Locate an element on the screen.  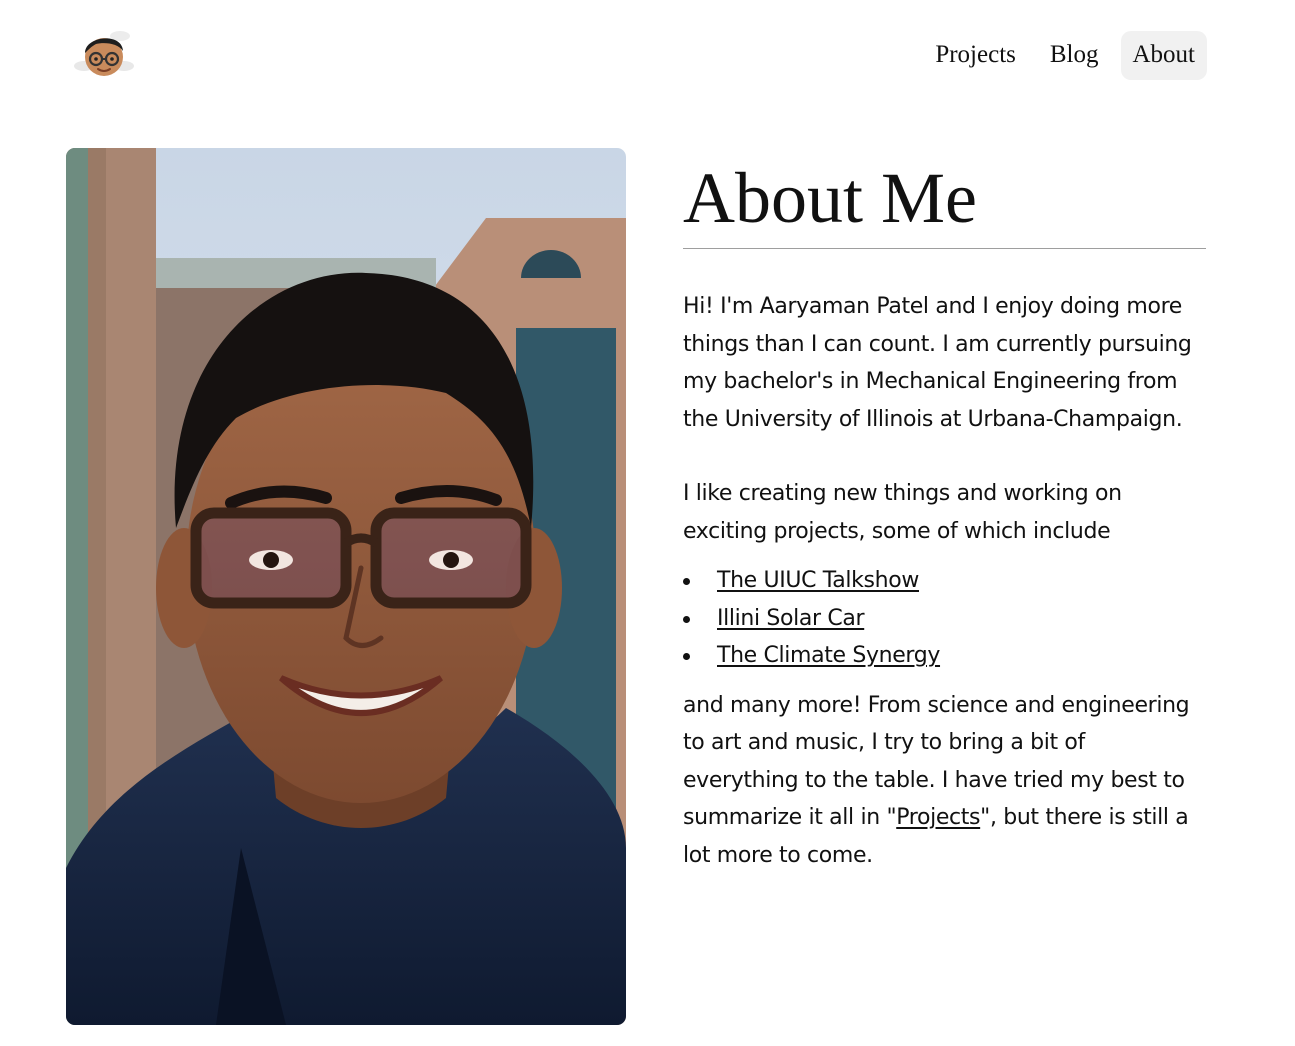
list-item: The UIUC Talkshow is located at coordinates (944, 581).